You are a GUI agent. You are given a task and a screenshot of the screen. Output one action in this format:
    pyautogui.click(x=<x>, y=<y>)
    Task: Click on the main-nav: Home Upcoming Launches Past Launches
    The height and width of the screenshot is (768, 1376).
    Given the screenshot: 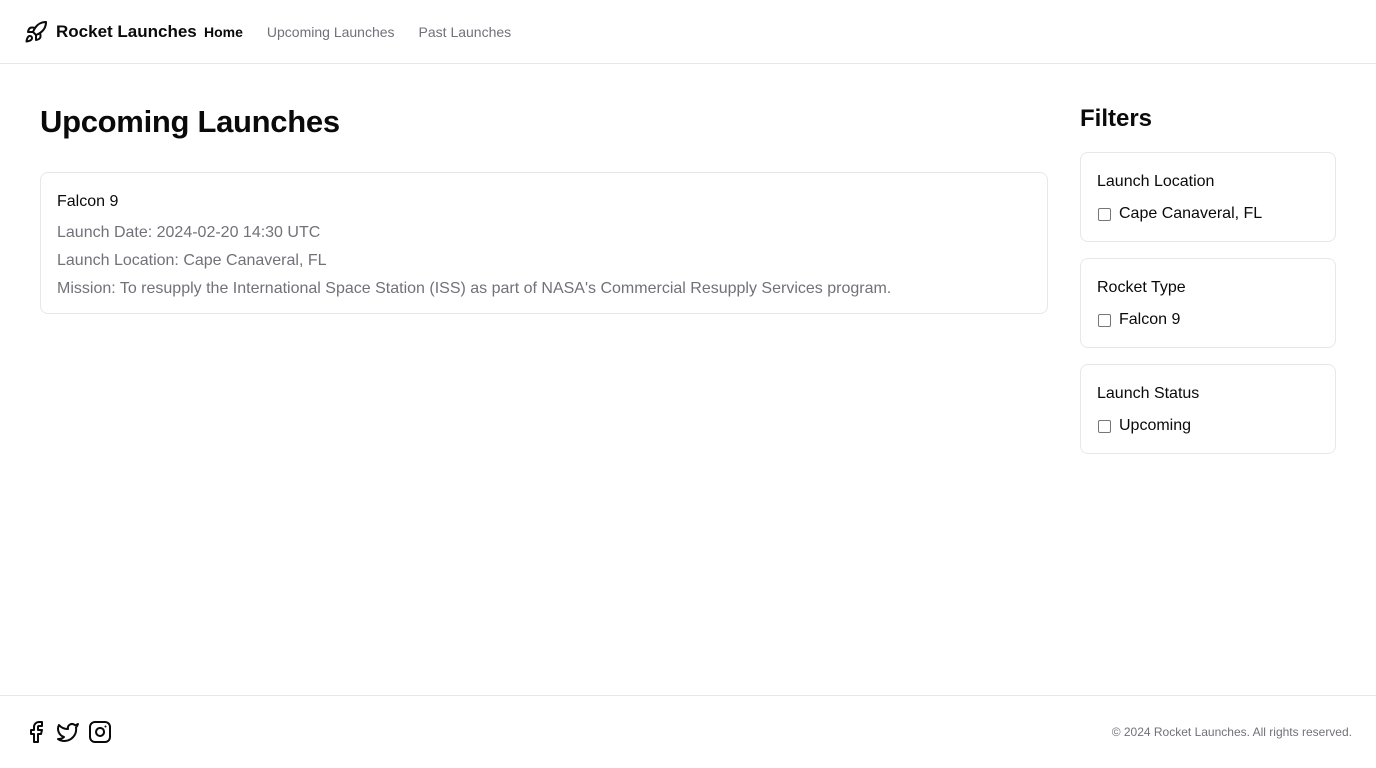 What is the action you would take?
    pyautogui.click(x=357, y=32)
    